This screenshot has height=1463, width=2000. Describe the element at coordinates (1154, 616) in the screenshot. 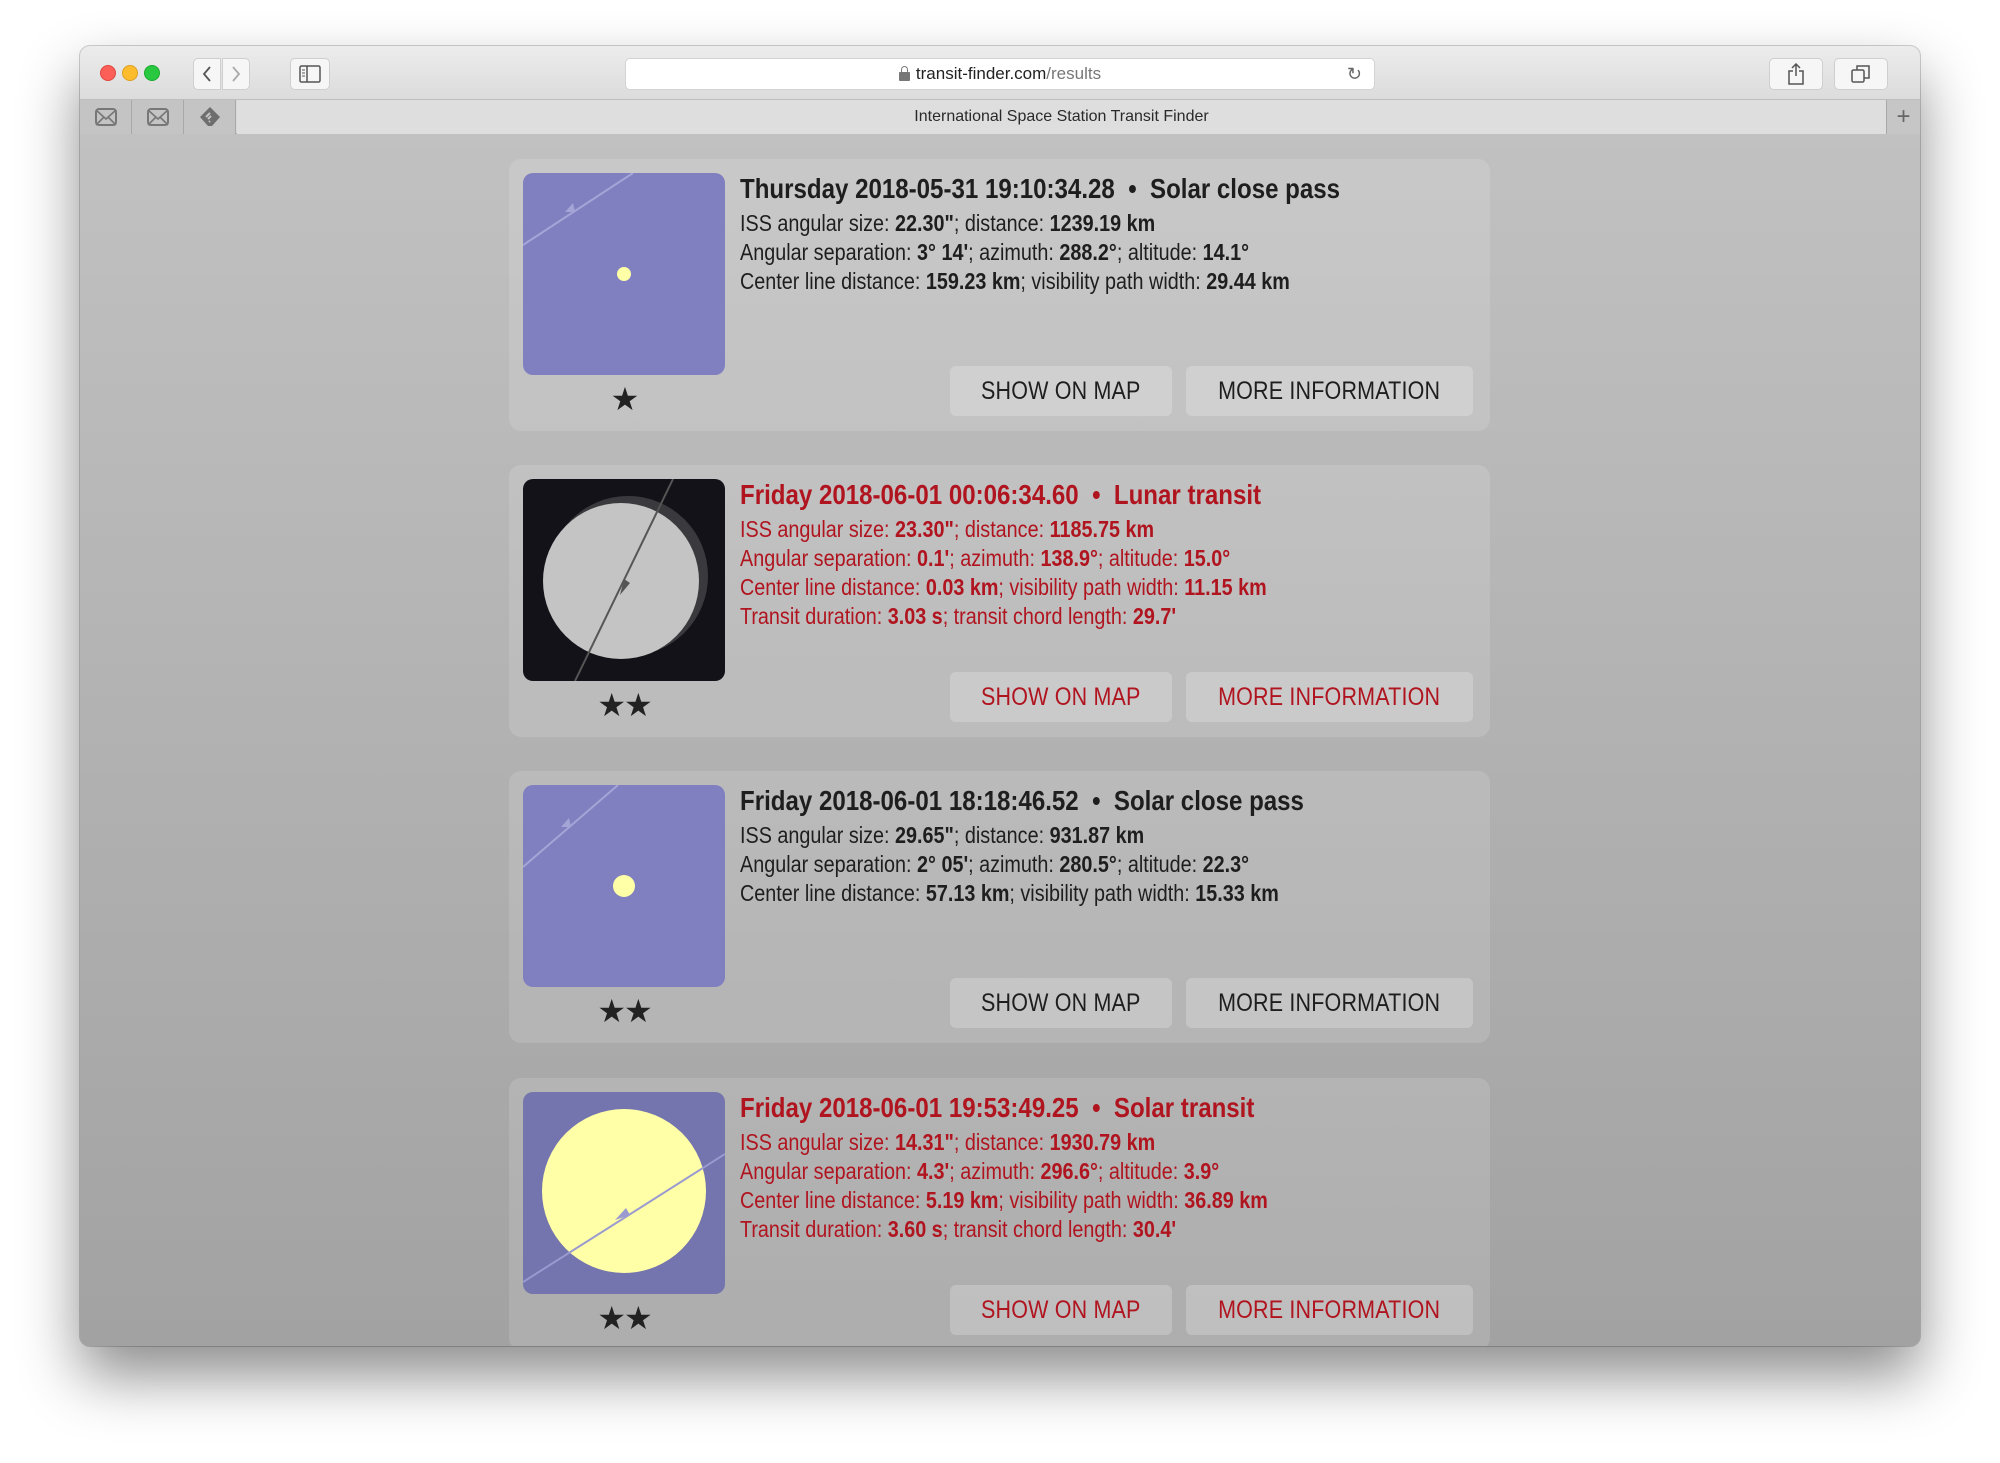

I see `transit-chord-length-value: 29.7'` at that location.